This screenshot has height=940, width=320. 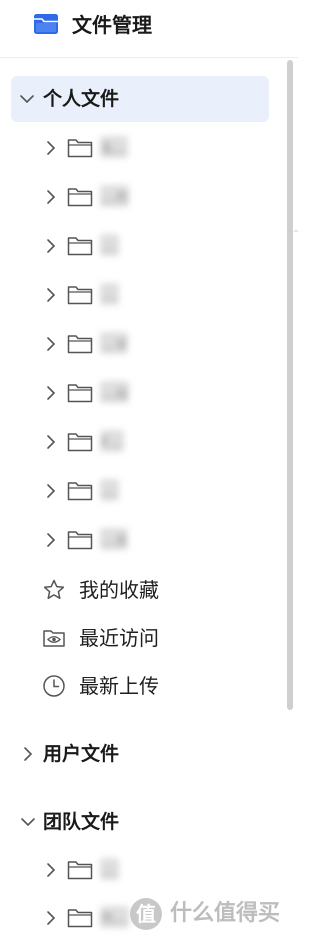 I want to click on link-recent: 最近访问, so click(x=142, y=638).